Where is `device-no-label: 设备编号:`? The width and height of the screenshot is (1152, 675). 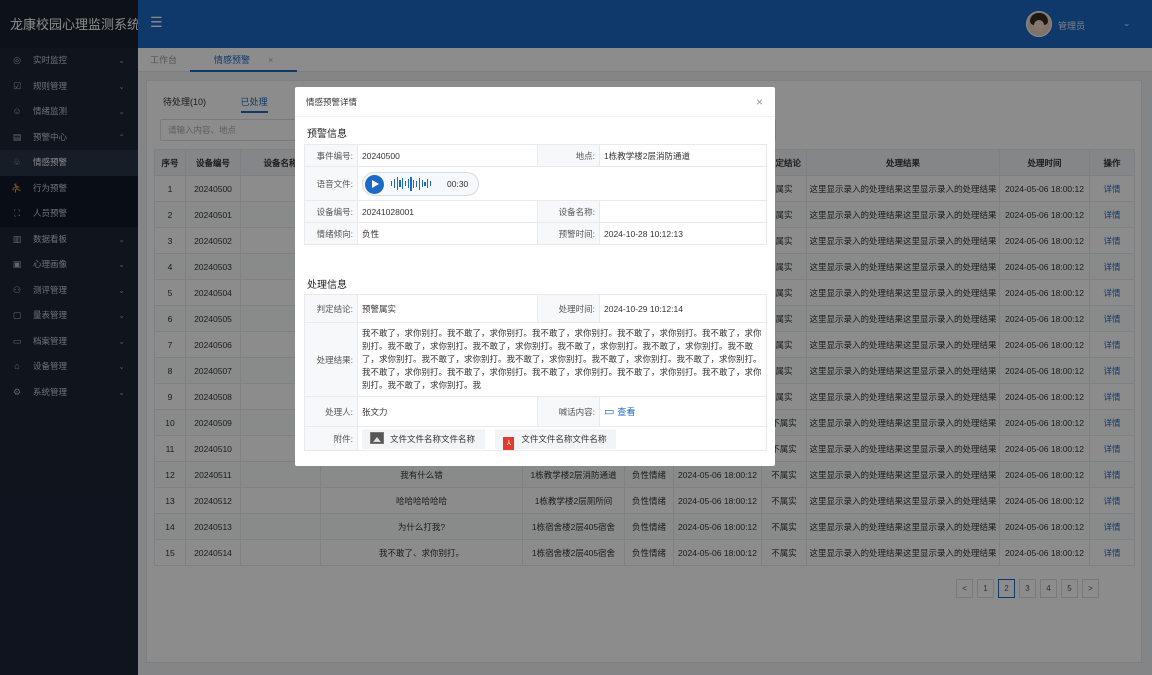 device-no-label: 设备编号: is located at coordinates (331, 211).